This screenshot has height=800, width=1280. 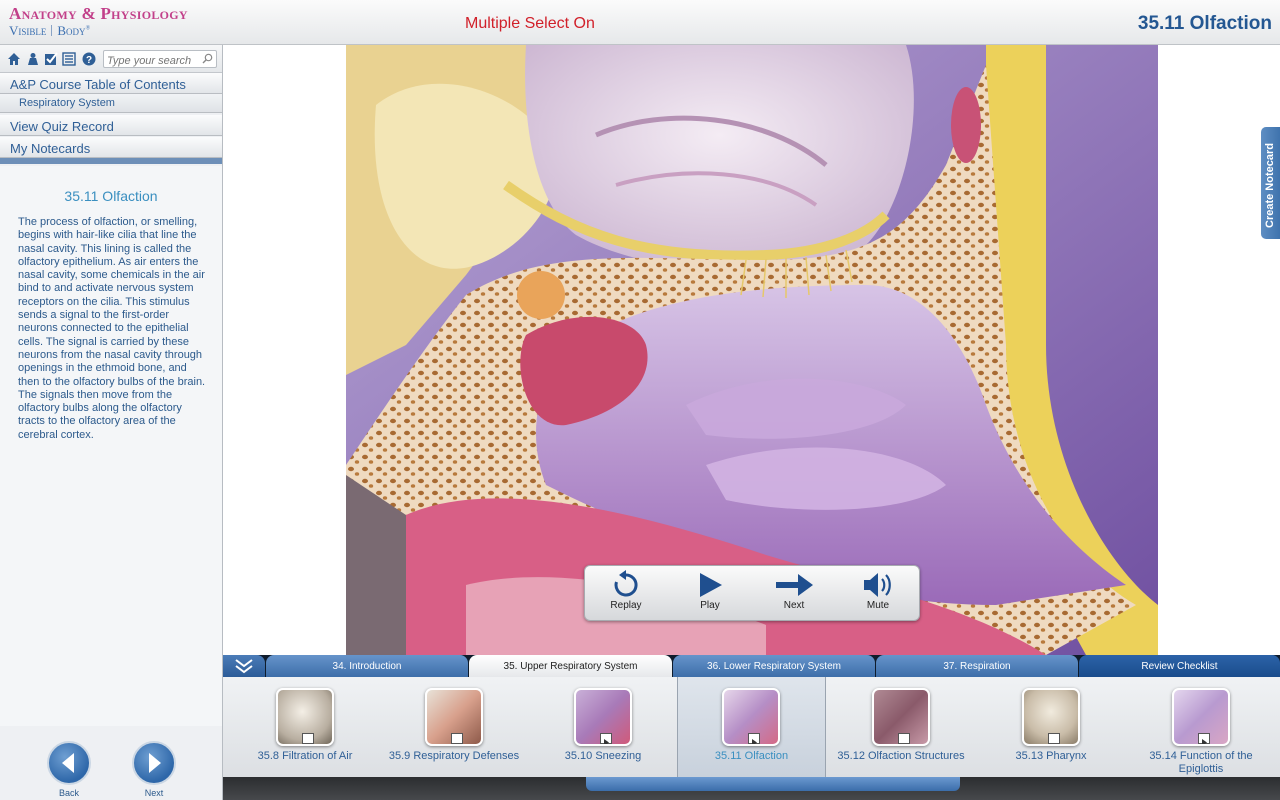 I want to click on next-arrow-icon, so click(x=155, y=763).